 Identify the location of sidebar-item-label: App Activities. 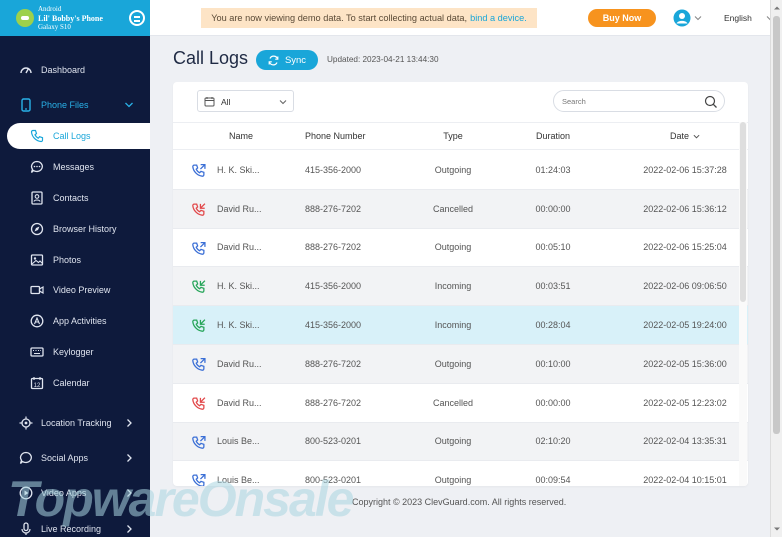
(80, 321).